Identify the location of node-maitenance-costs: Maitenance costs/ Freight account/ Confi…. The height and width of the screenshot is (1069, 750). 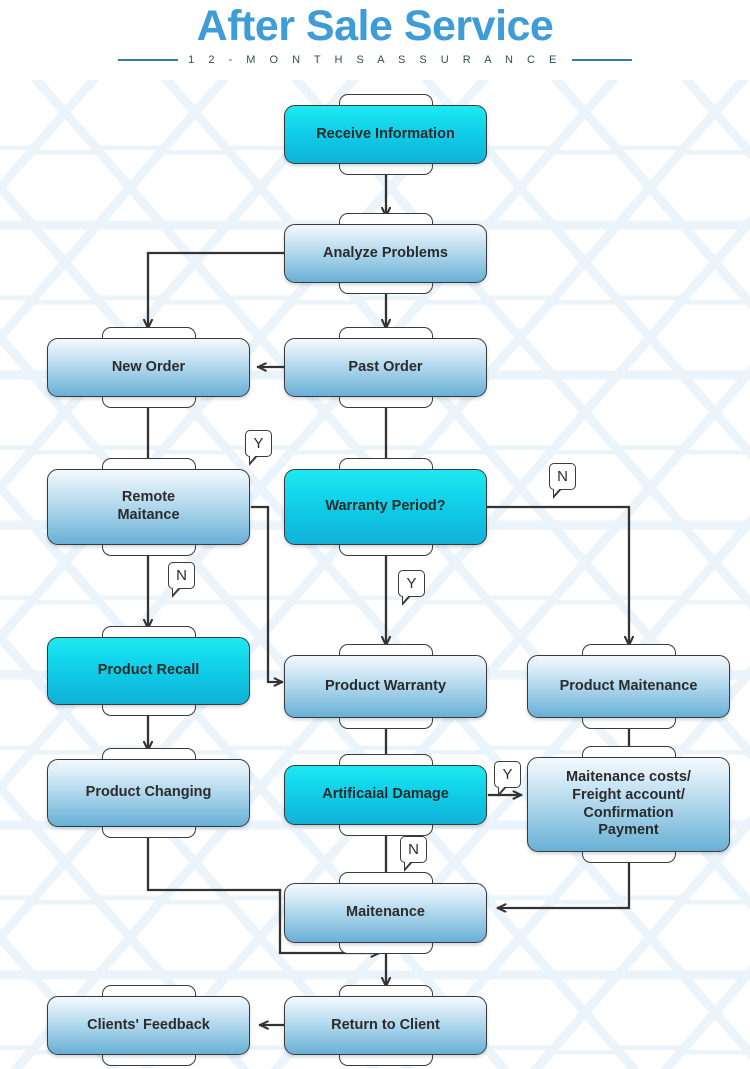
(628, 804).